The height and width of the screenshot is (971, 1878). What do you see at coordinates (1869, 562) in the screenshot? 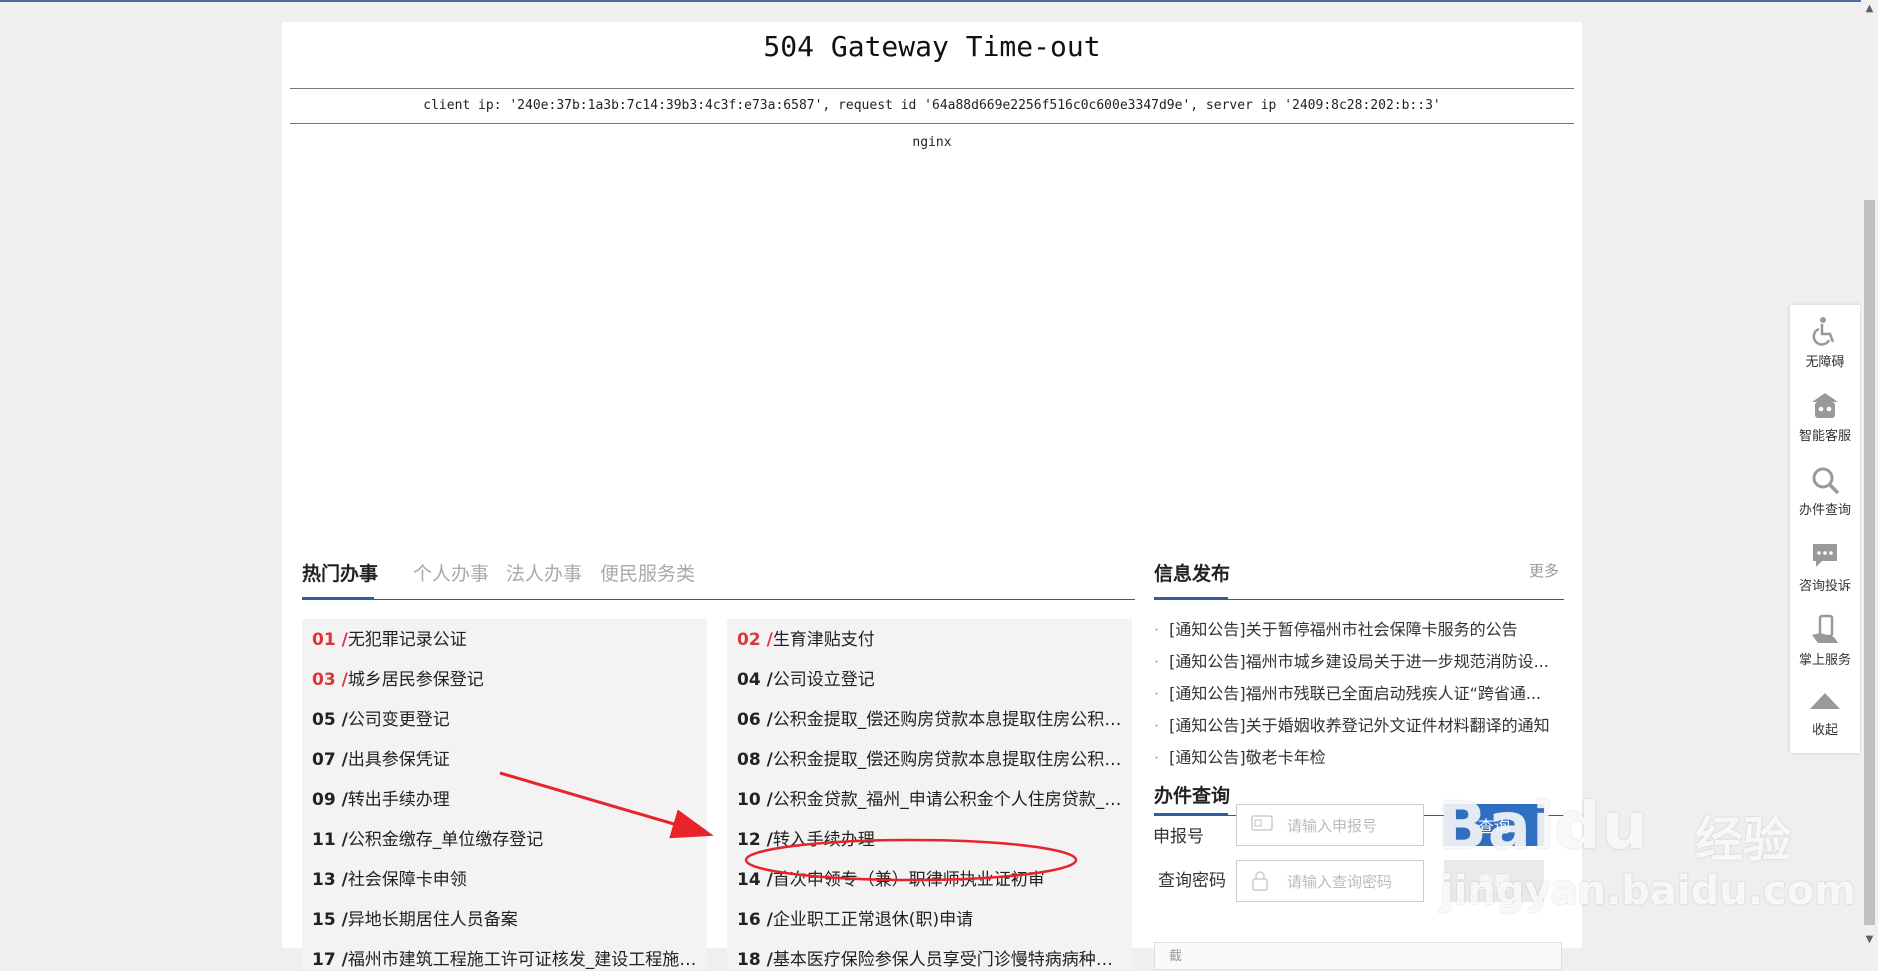
I see `scrollbar-thumb` at bounding box center [1869, 562].